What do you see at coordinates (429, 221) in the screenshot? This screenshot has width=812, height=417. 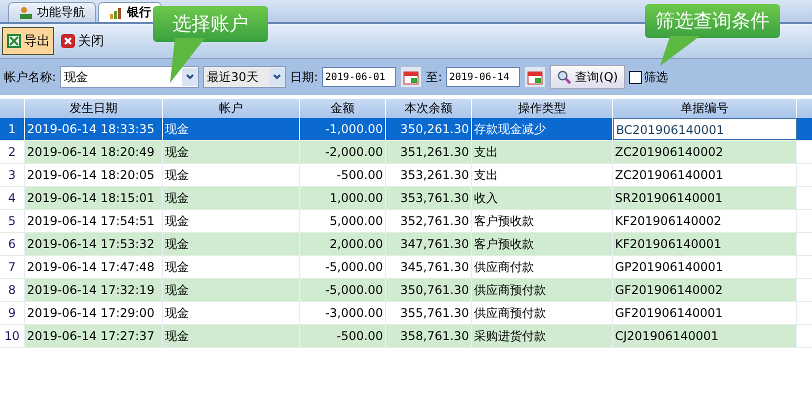 I see `table-cell: 352,761.30` at bounding box center [429, 221].